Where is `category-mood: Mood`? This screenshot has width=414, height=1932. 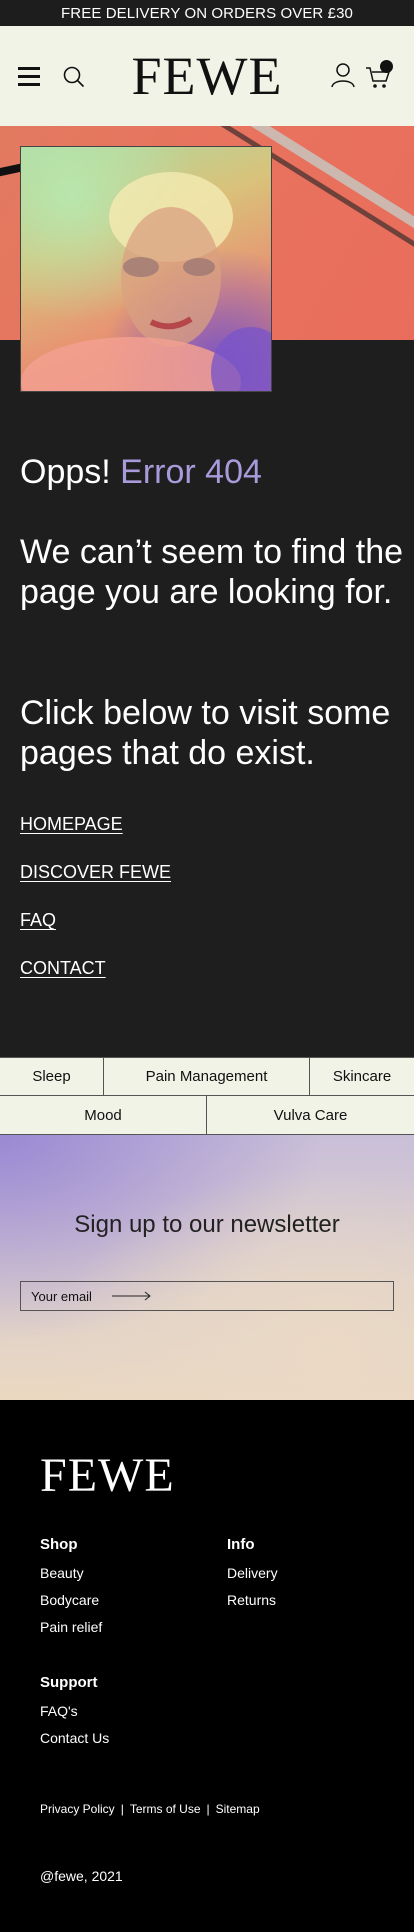 category-mood: Mood is located at coordinates (103, 1115).